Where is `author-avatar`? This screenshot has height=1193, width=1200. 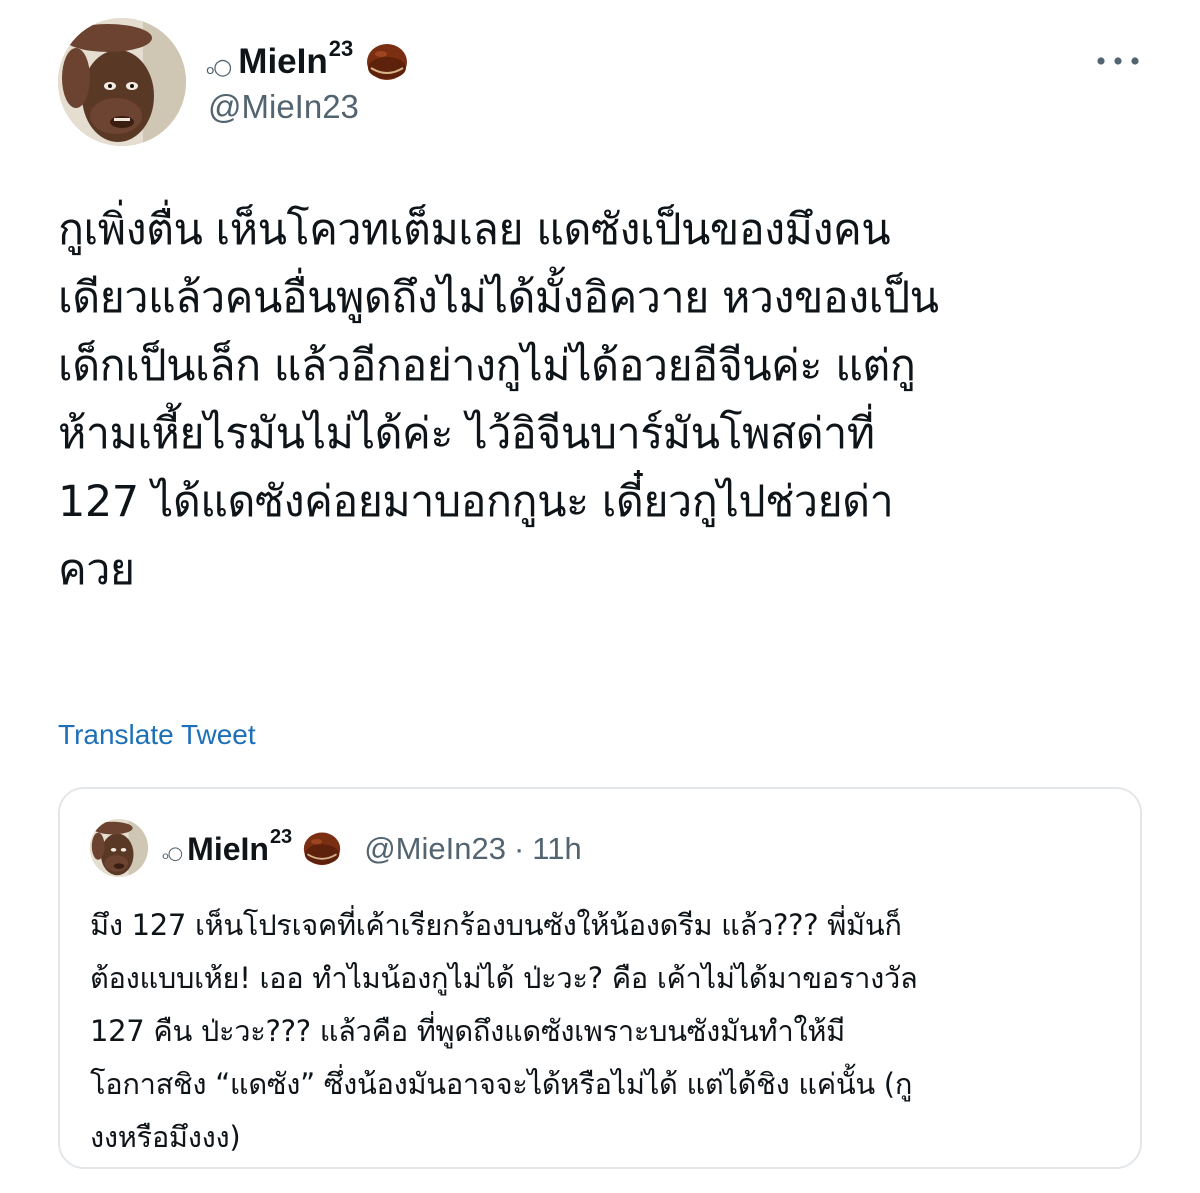
author-avatar is located at coordinates (122, 82).